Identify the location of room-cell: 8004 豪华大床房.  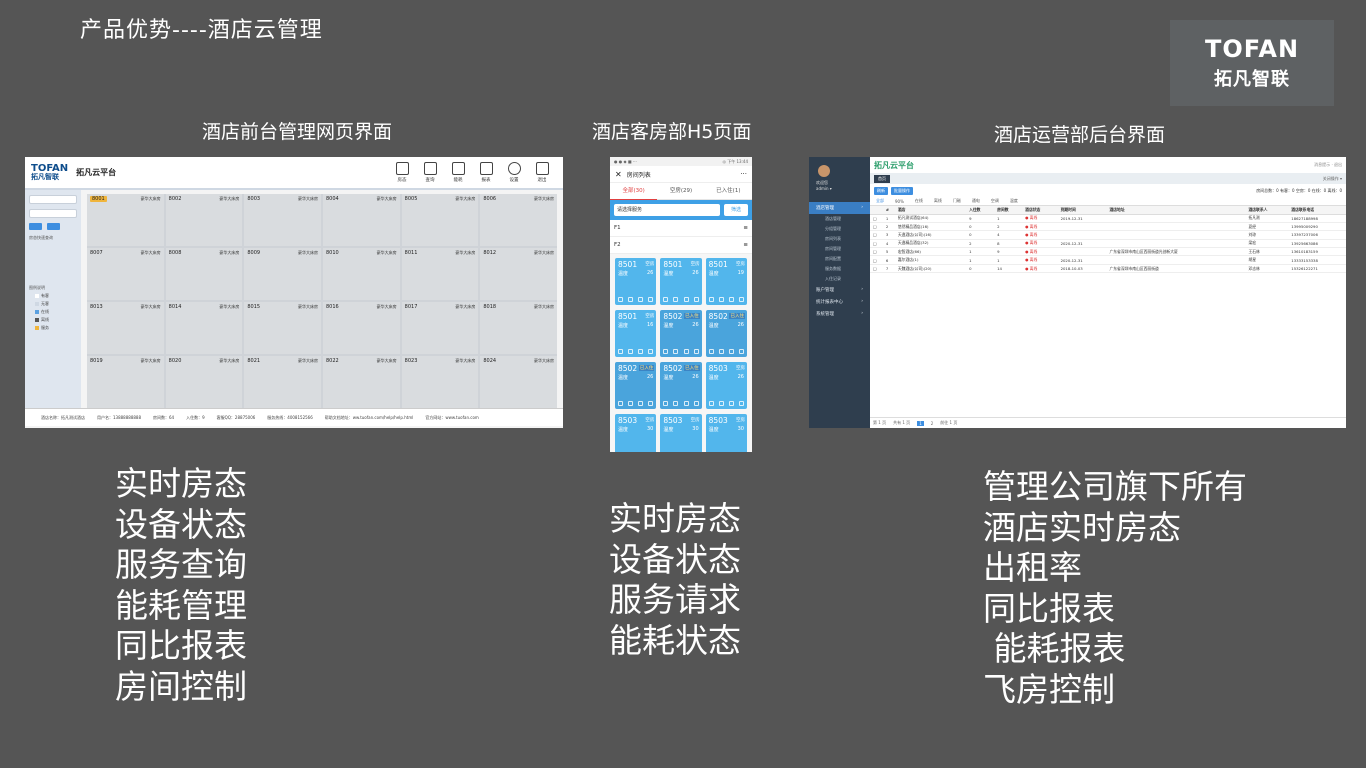
(361, 220).